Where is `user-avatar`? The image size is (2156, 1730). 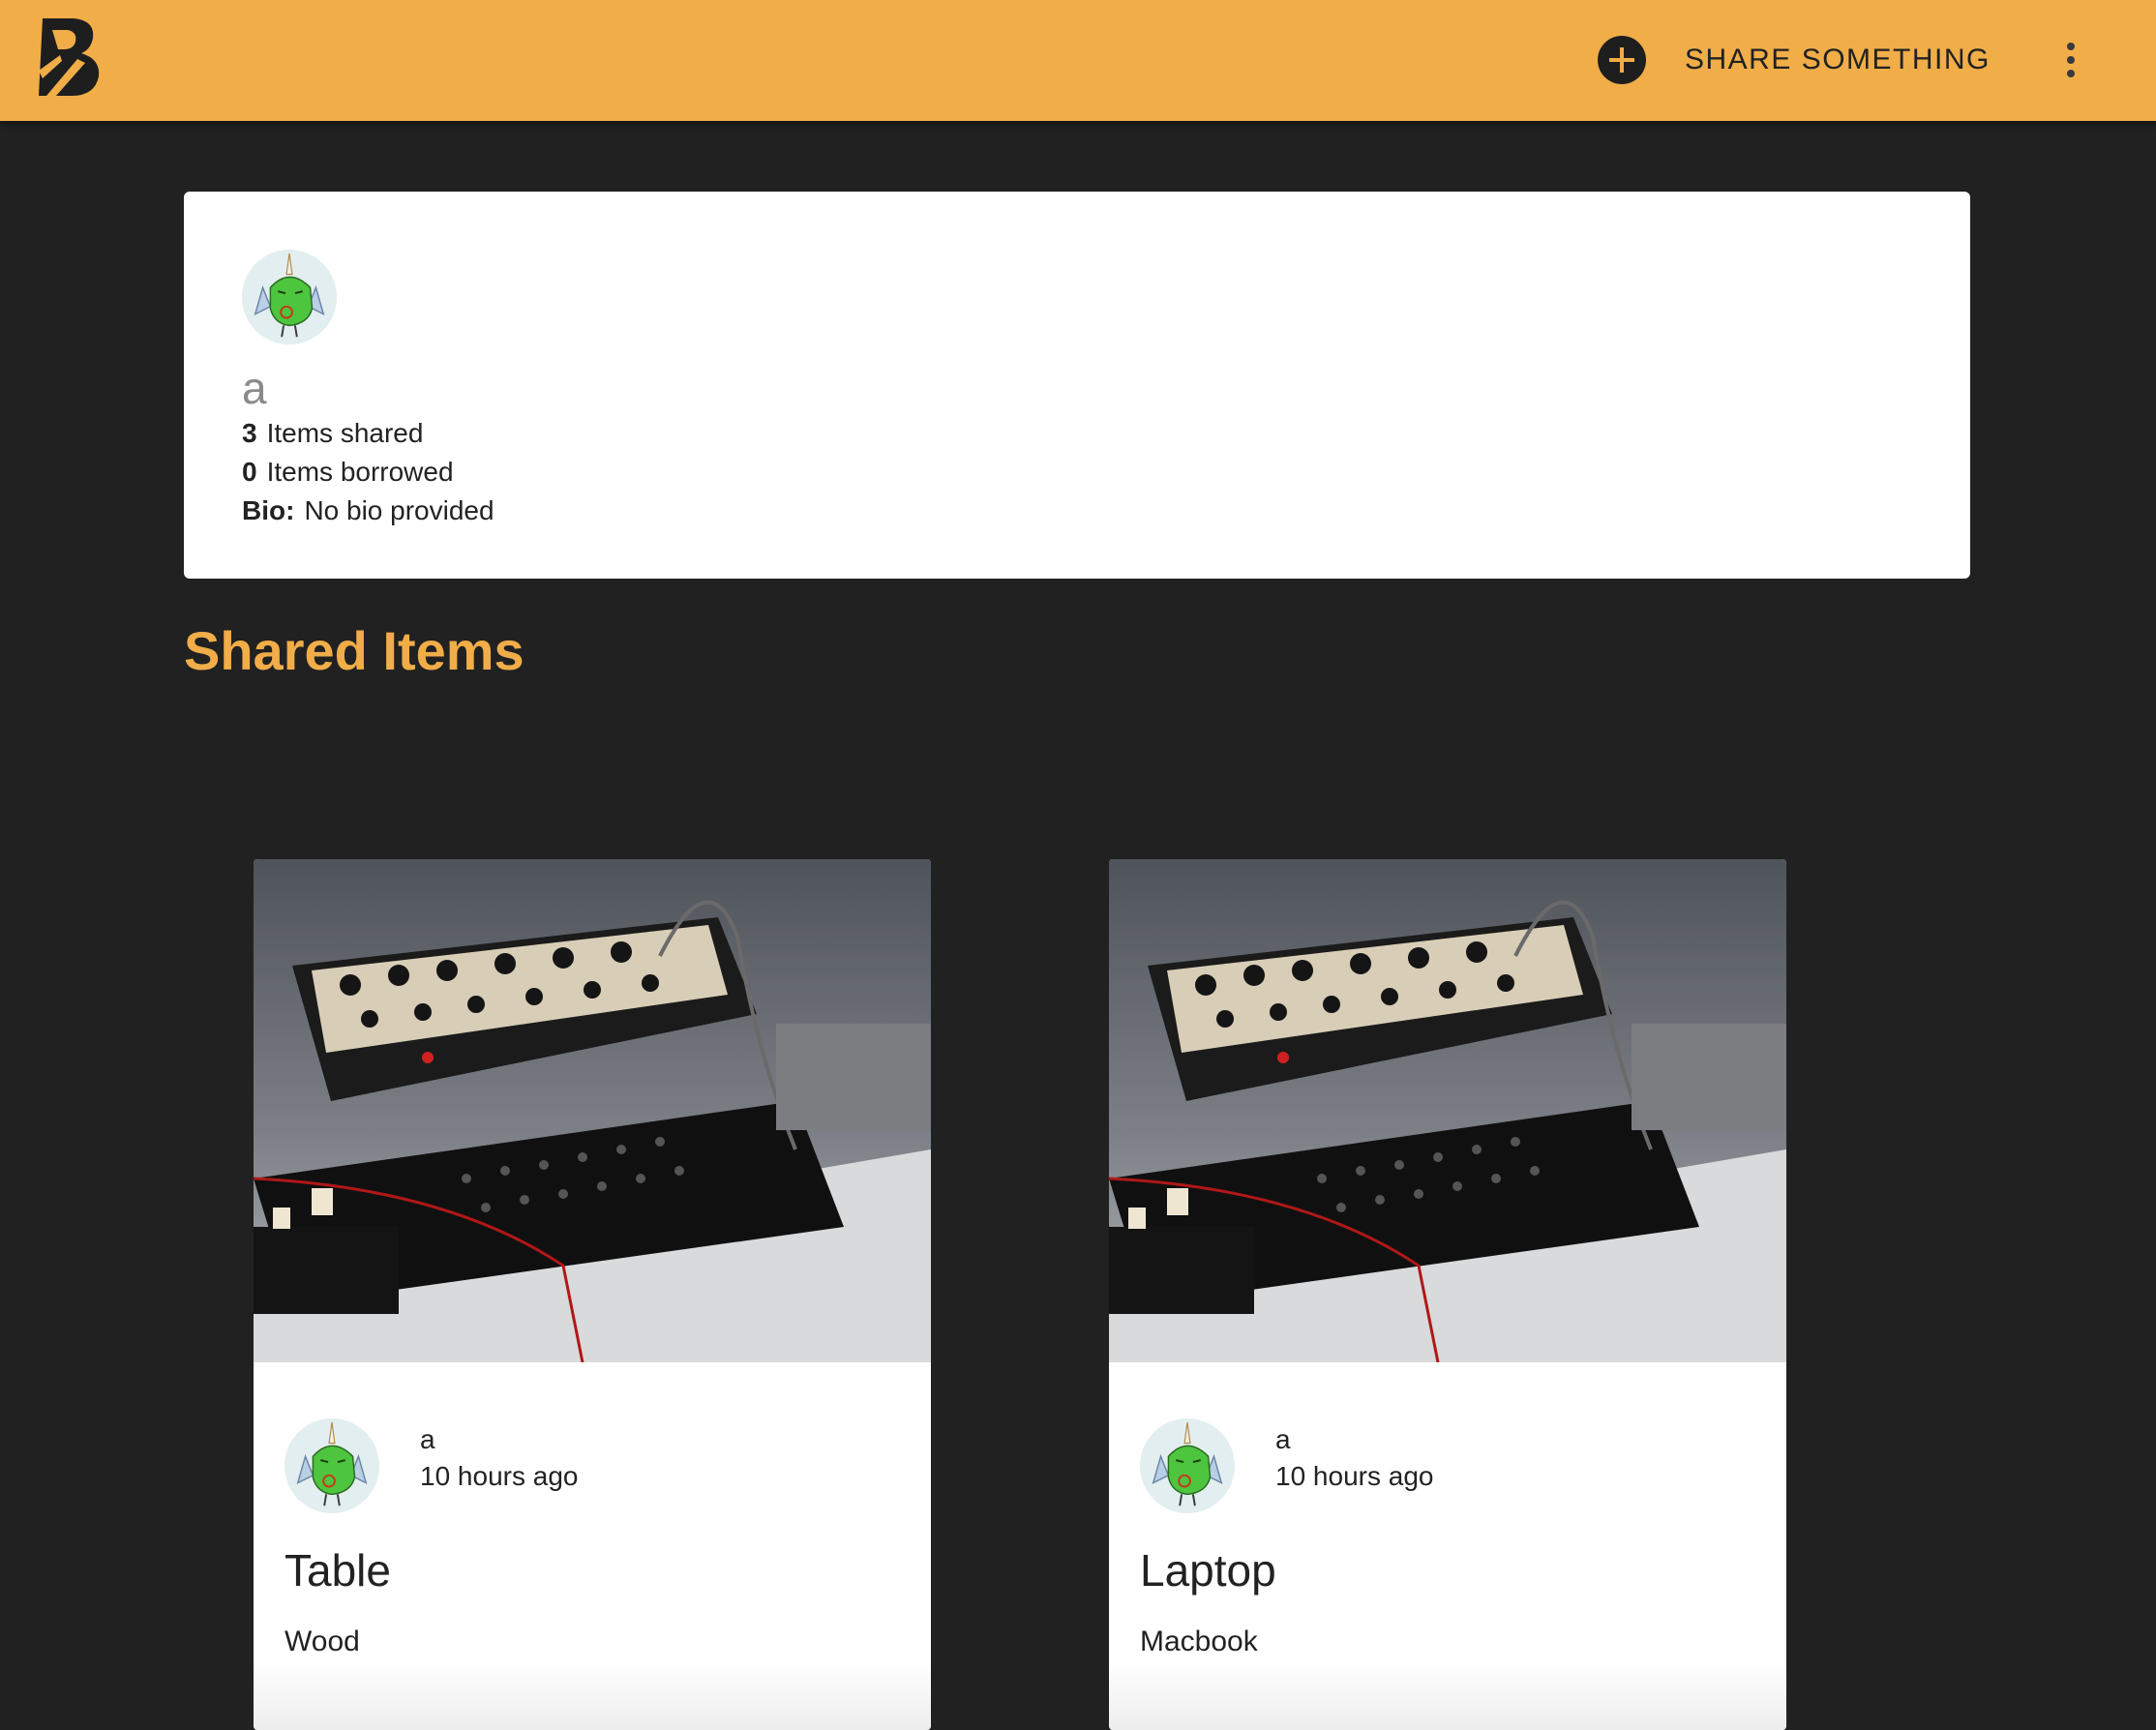
user-avatar is located at coordinates (289, 297).